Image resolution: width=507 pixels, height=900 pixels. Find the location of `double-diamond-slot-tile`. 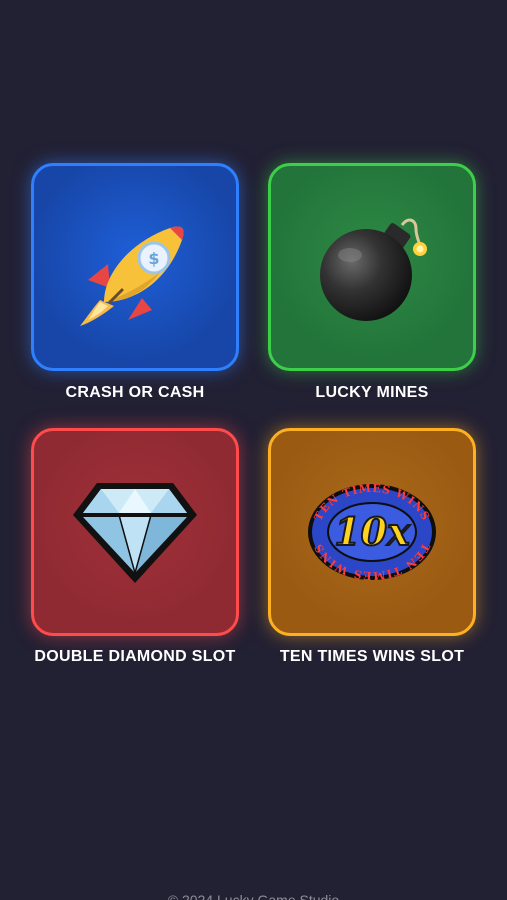

double-diamond-slot-tile is located at coordinates (135, 532).